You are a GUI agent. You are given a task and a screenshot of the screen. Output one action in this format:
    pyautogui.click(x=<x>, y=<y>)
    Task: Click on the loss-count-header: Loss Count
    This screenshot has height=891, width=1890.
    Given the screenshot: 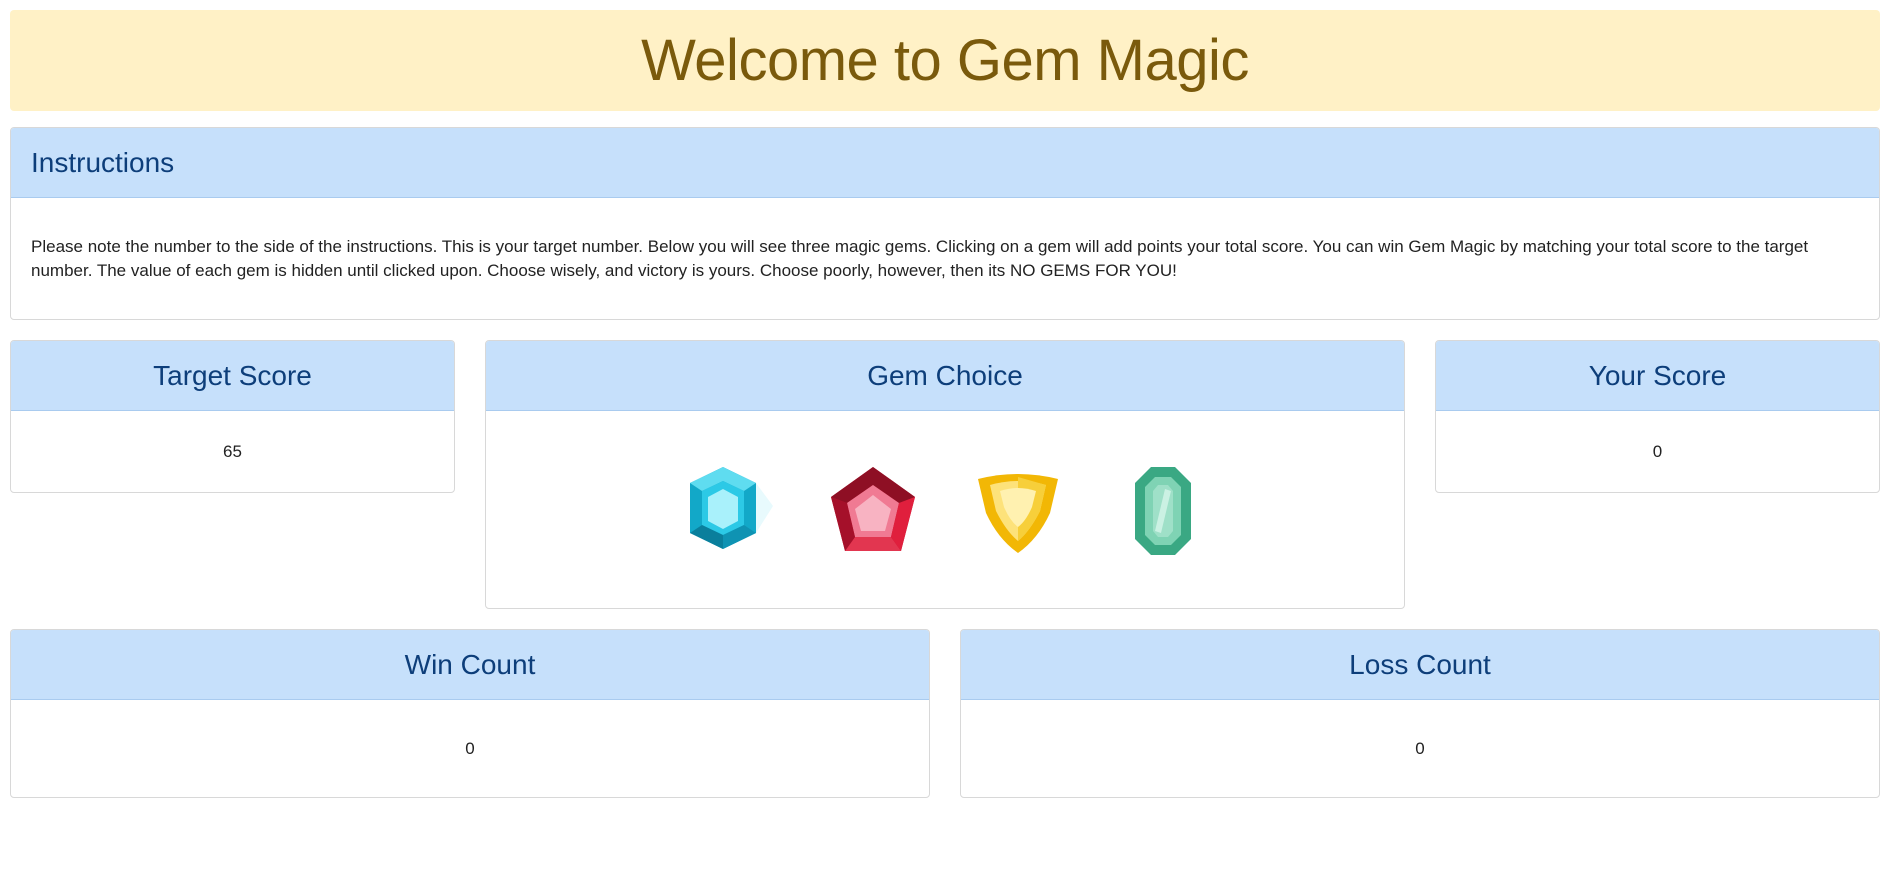 What is the action you would take?
    pyautogui.click(x=1420, y=665)
    